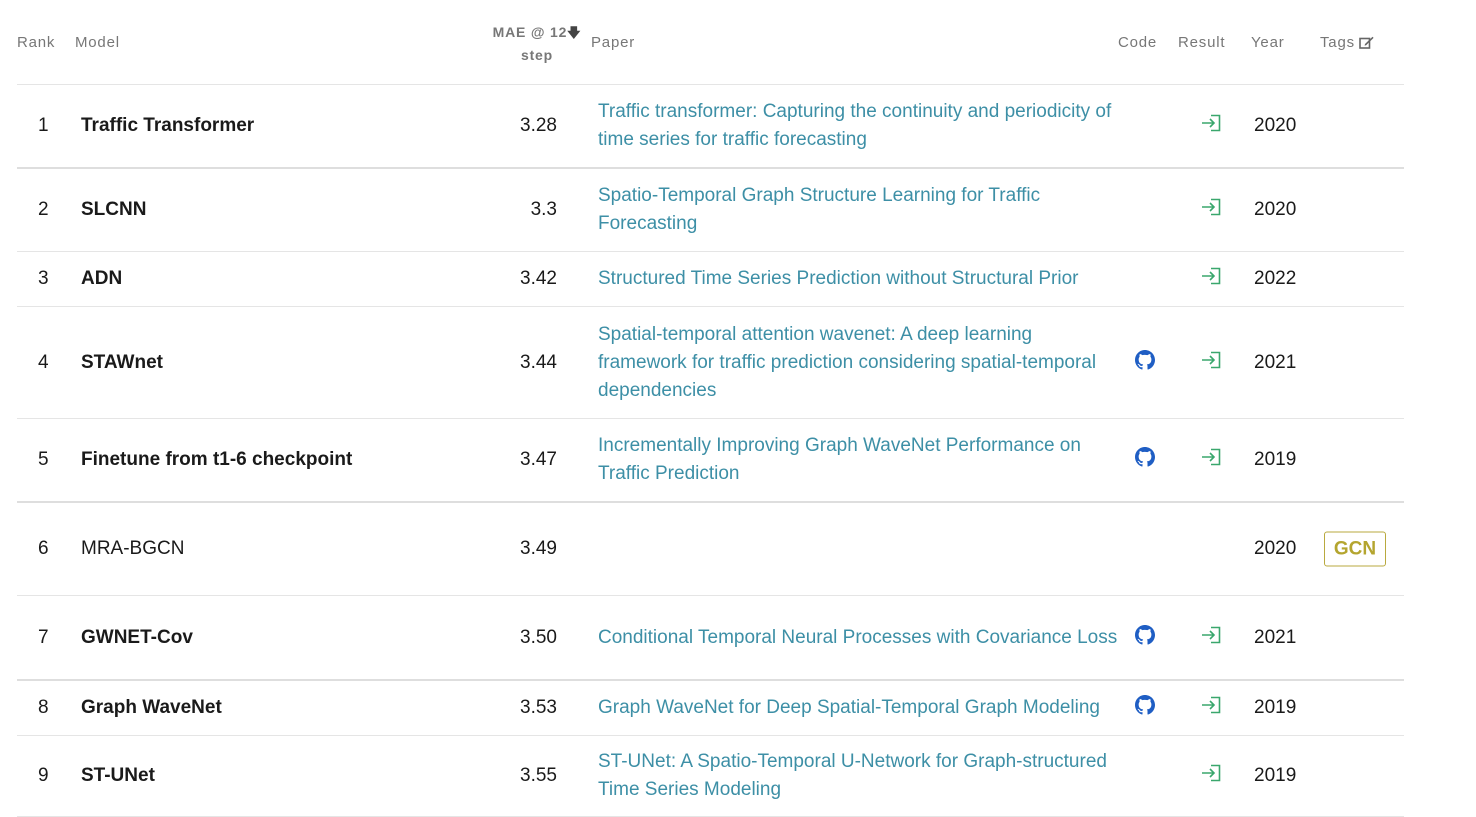 The width and height of the screenshot is (1476, 817). What do you see at coordinates (43, 775) in the screenshot?
I see `rank-cell: 9` at bounding box center [43, 775].